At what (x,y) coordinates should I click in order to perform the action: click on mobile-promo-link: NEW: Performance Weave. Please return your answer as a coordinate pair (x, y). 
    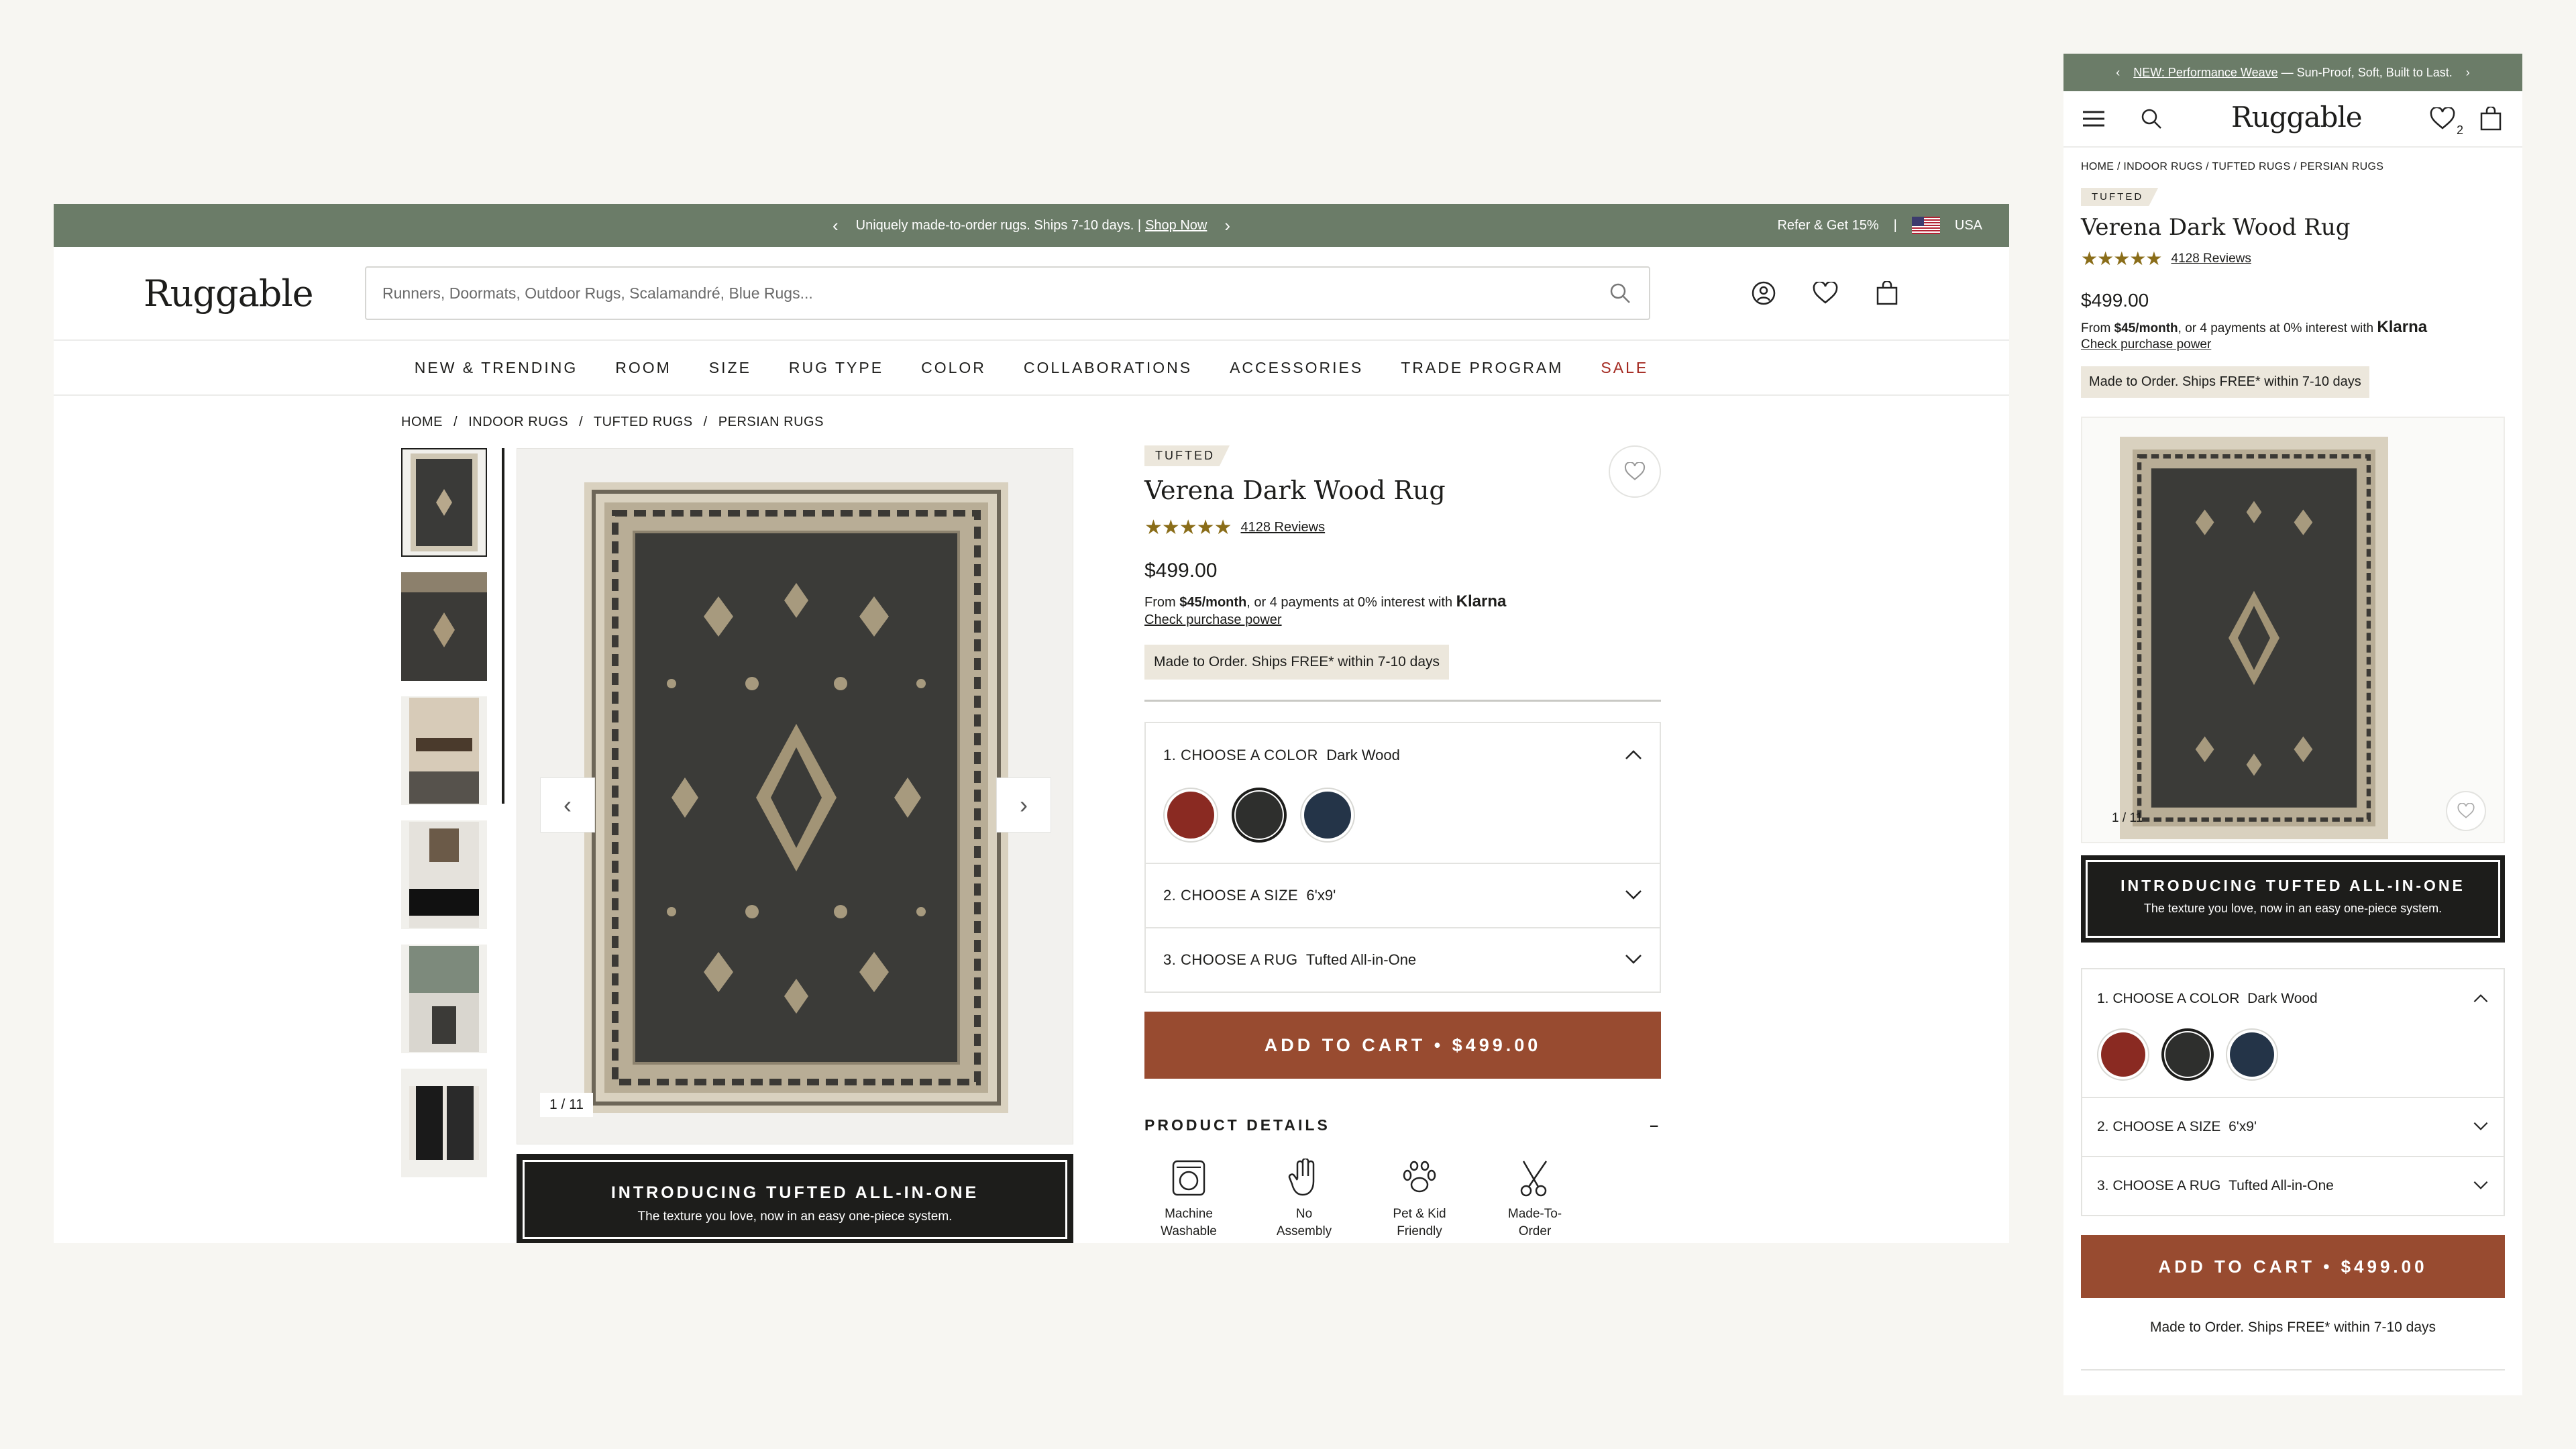
    Looking at the image, I should click on (2205, 72).